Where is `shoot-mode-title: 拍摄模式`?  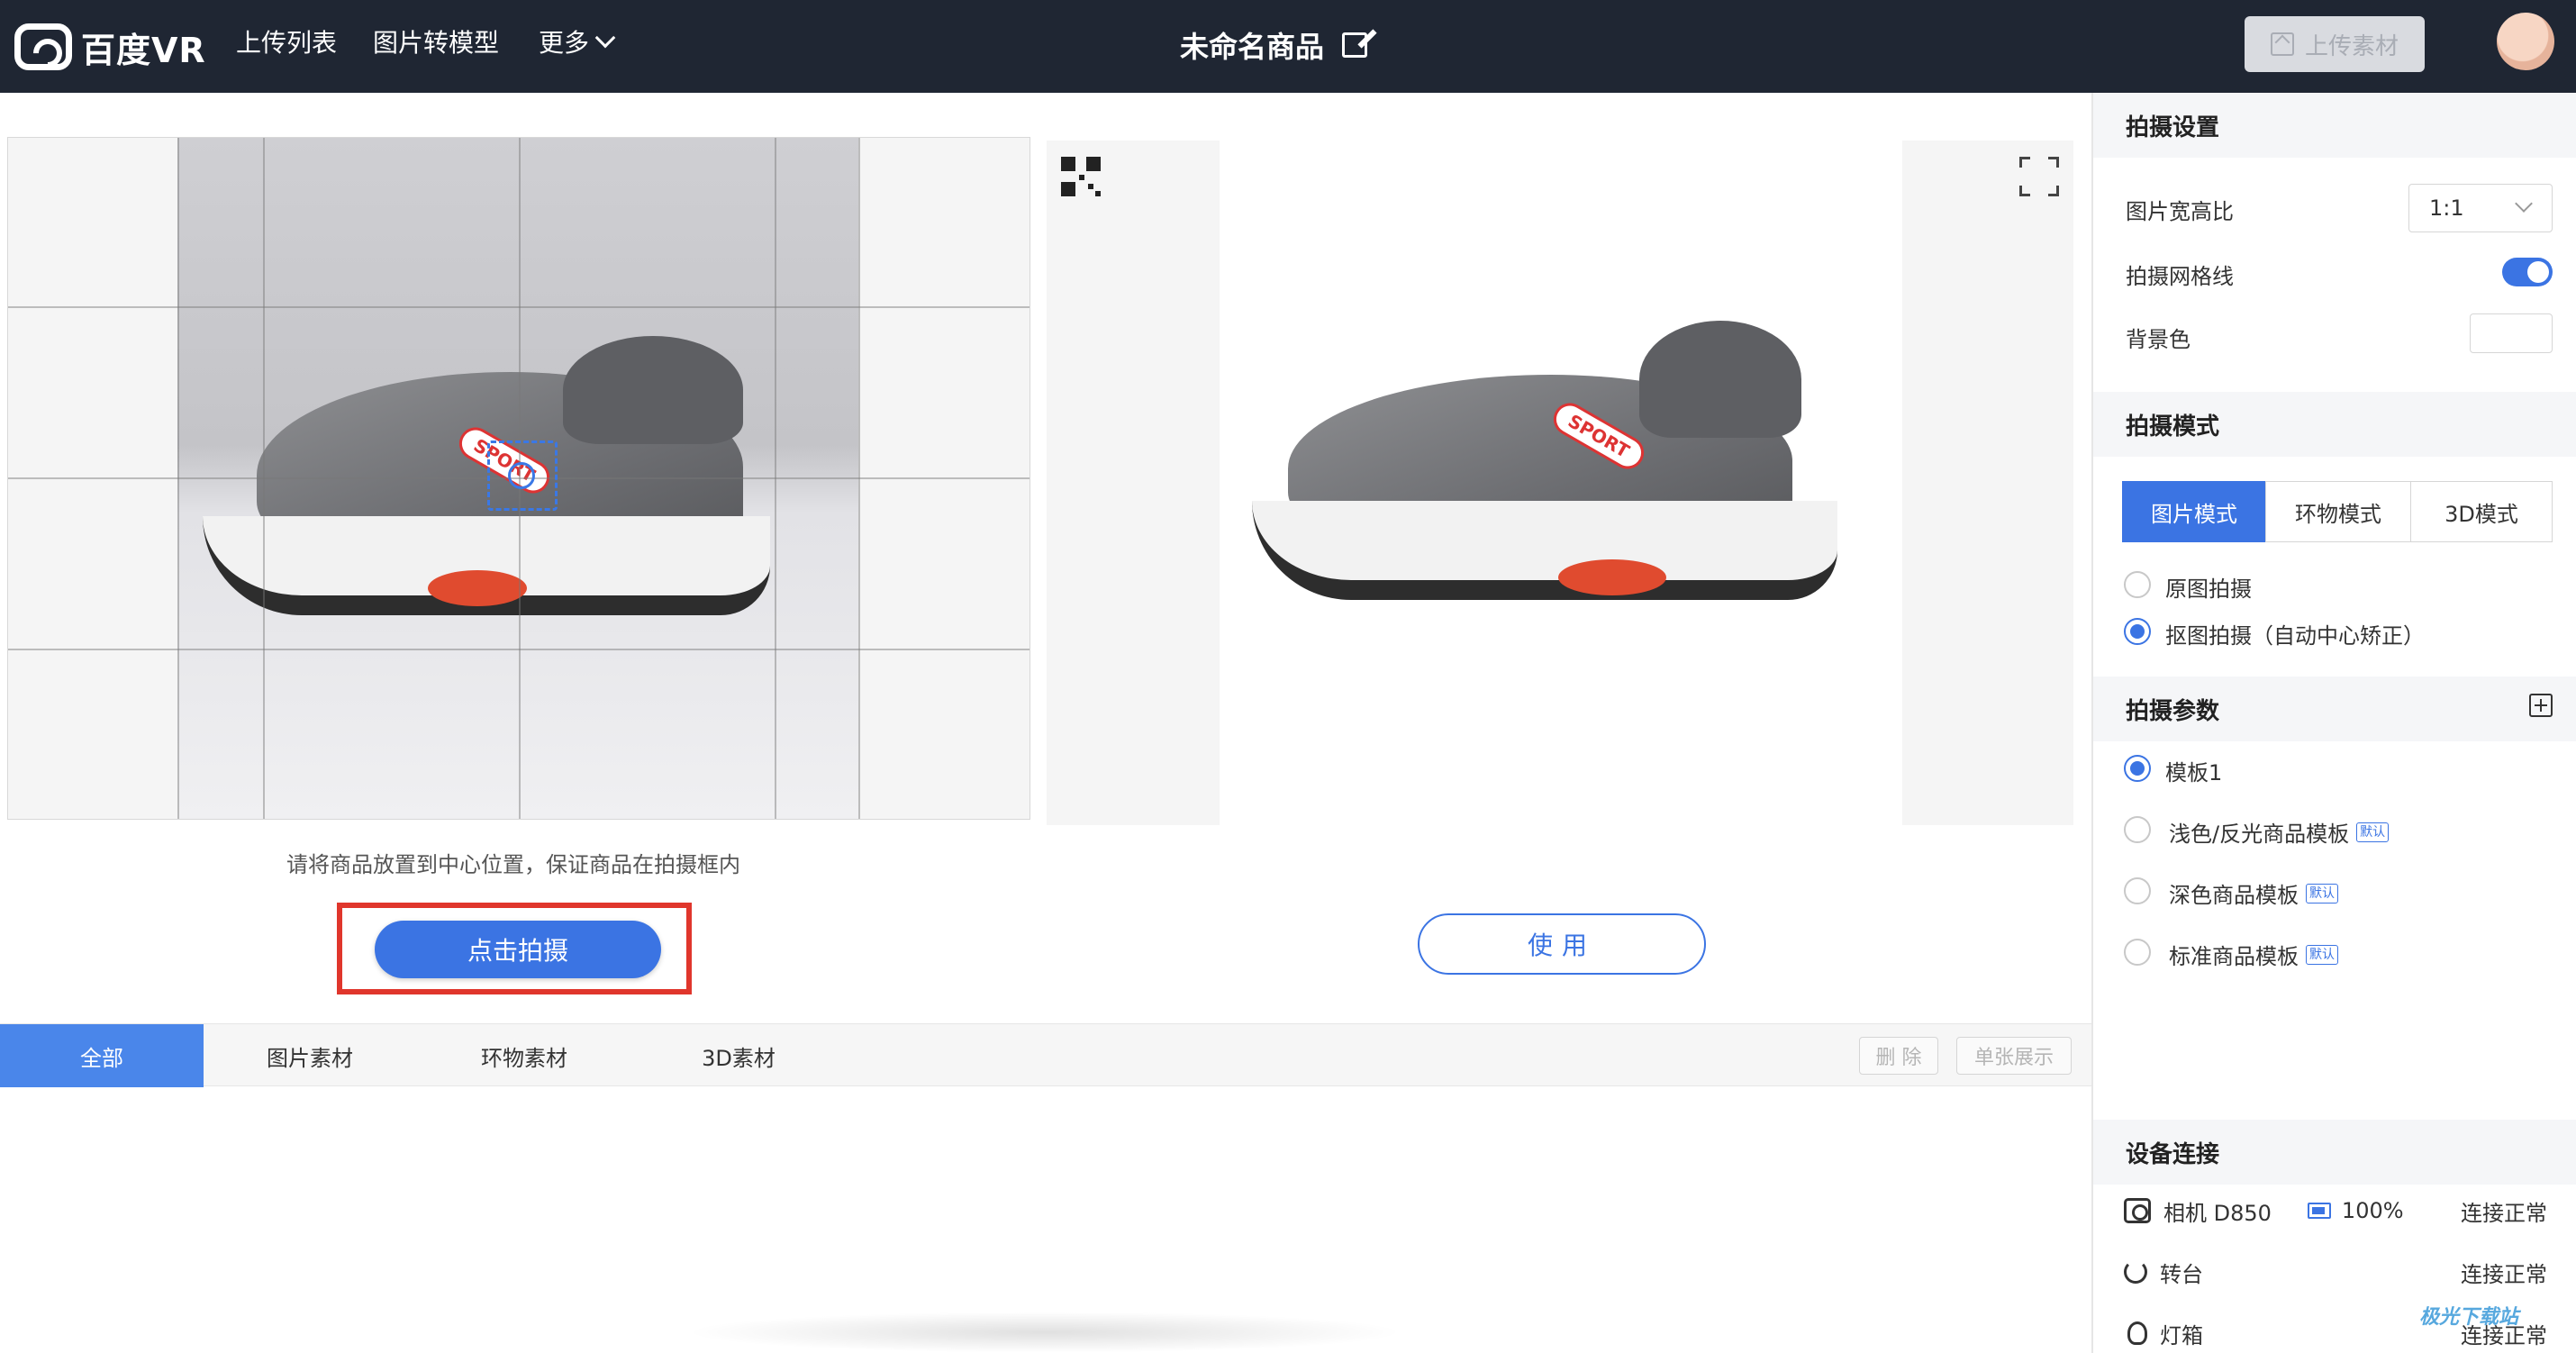
shoot-mode-title: 拍摄模式 is located at coordinates (2334, 424).